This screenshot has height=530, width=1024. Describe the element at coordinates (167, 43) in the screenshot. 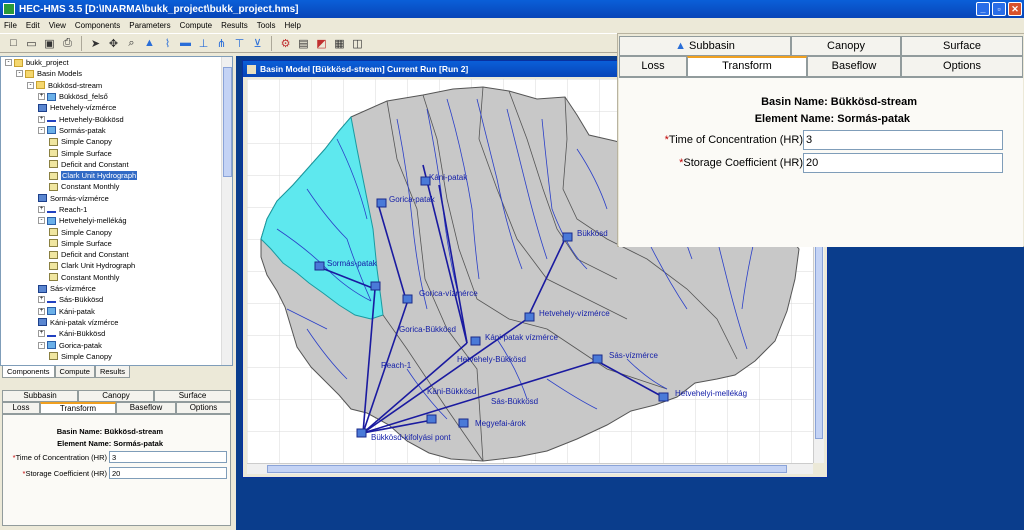

I see `reach-tool-icon: ⌇` at that location.